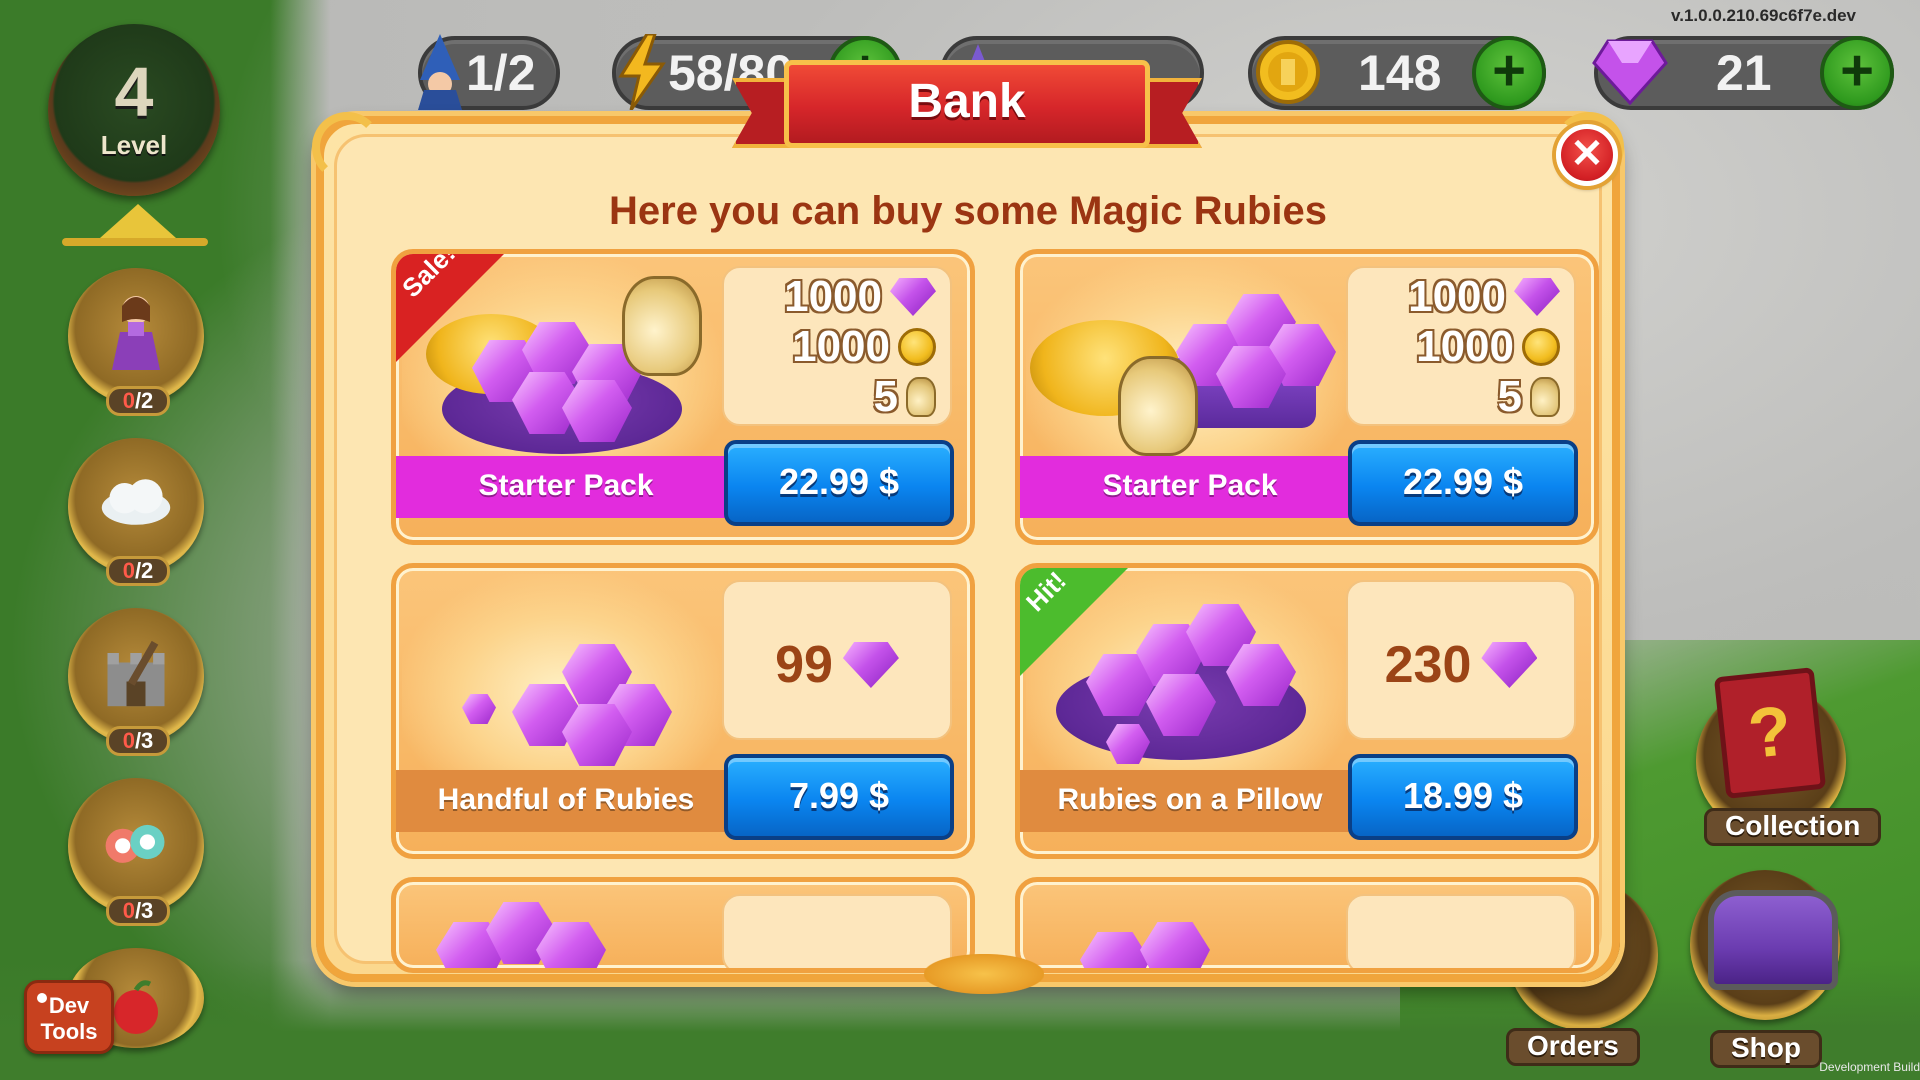 This screenshot has height=1080, width=1920. I want to click on dev-tools-label: Dev Tools, so click(69, 1018).